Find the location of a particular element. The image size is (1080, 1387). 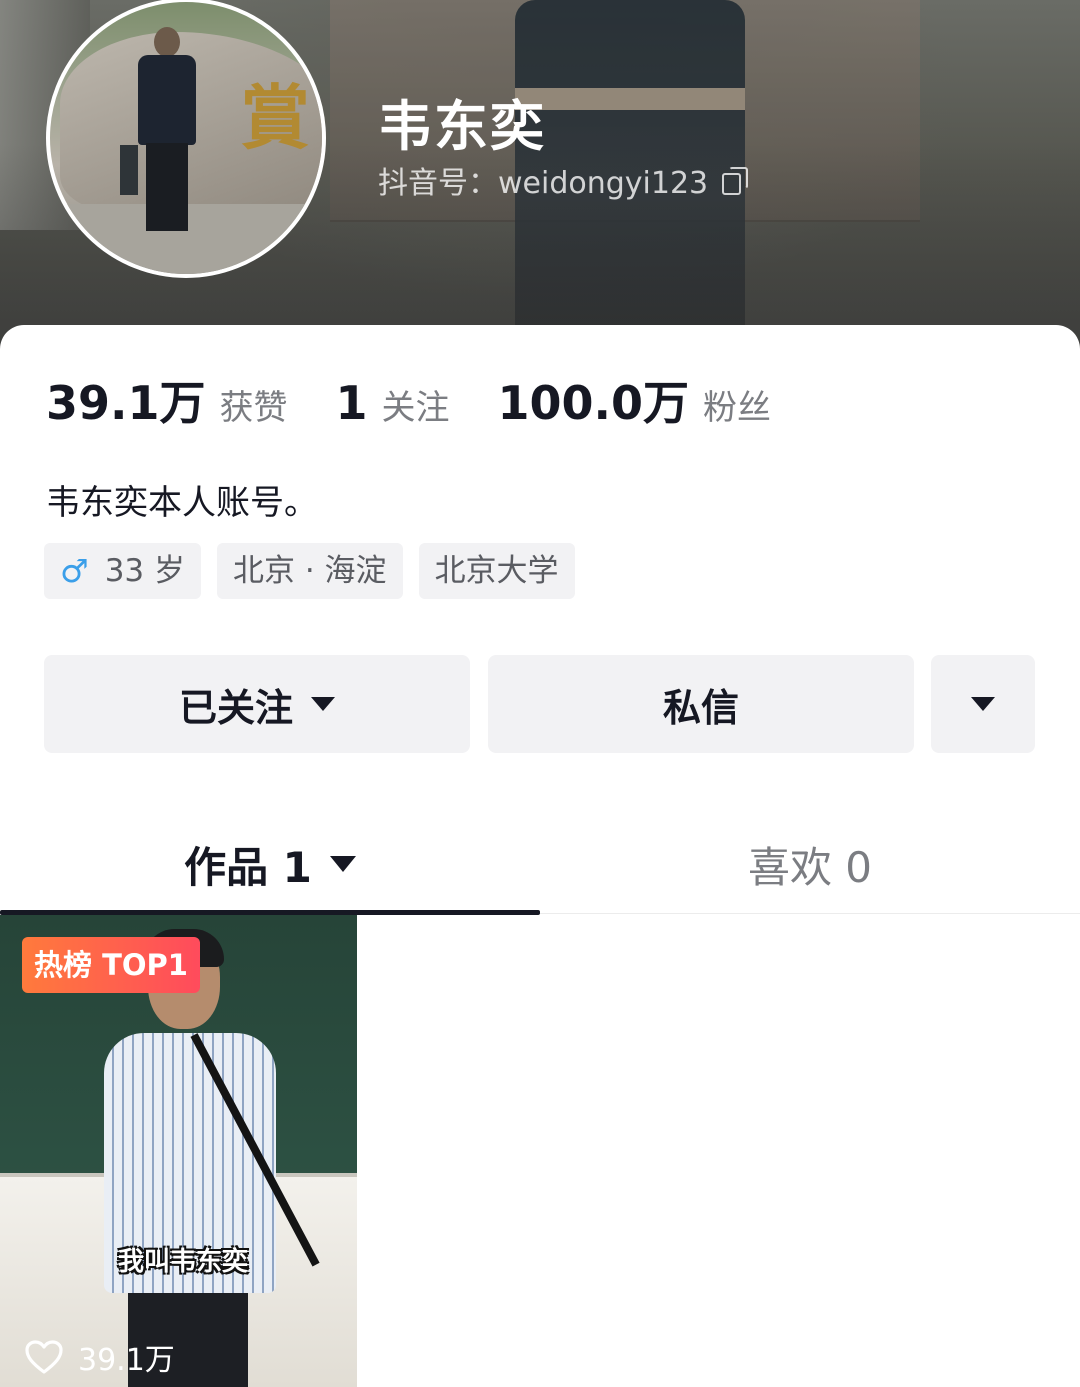

tag-gender-age: ♂ 33 岁 is located at coordinates (122, 571).